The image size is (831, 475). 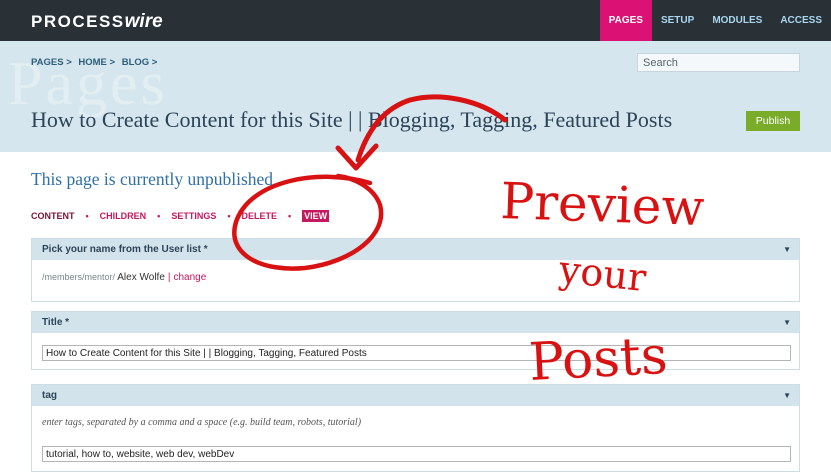 I want to click on breadcrumb-home: HOME >, so click(x=96, y=62).